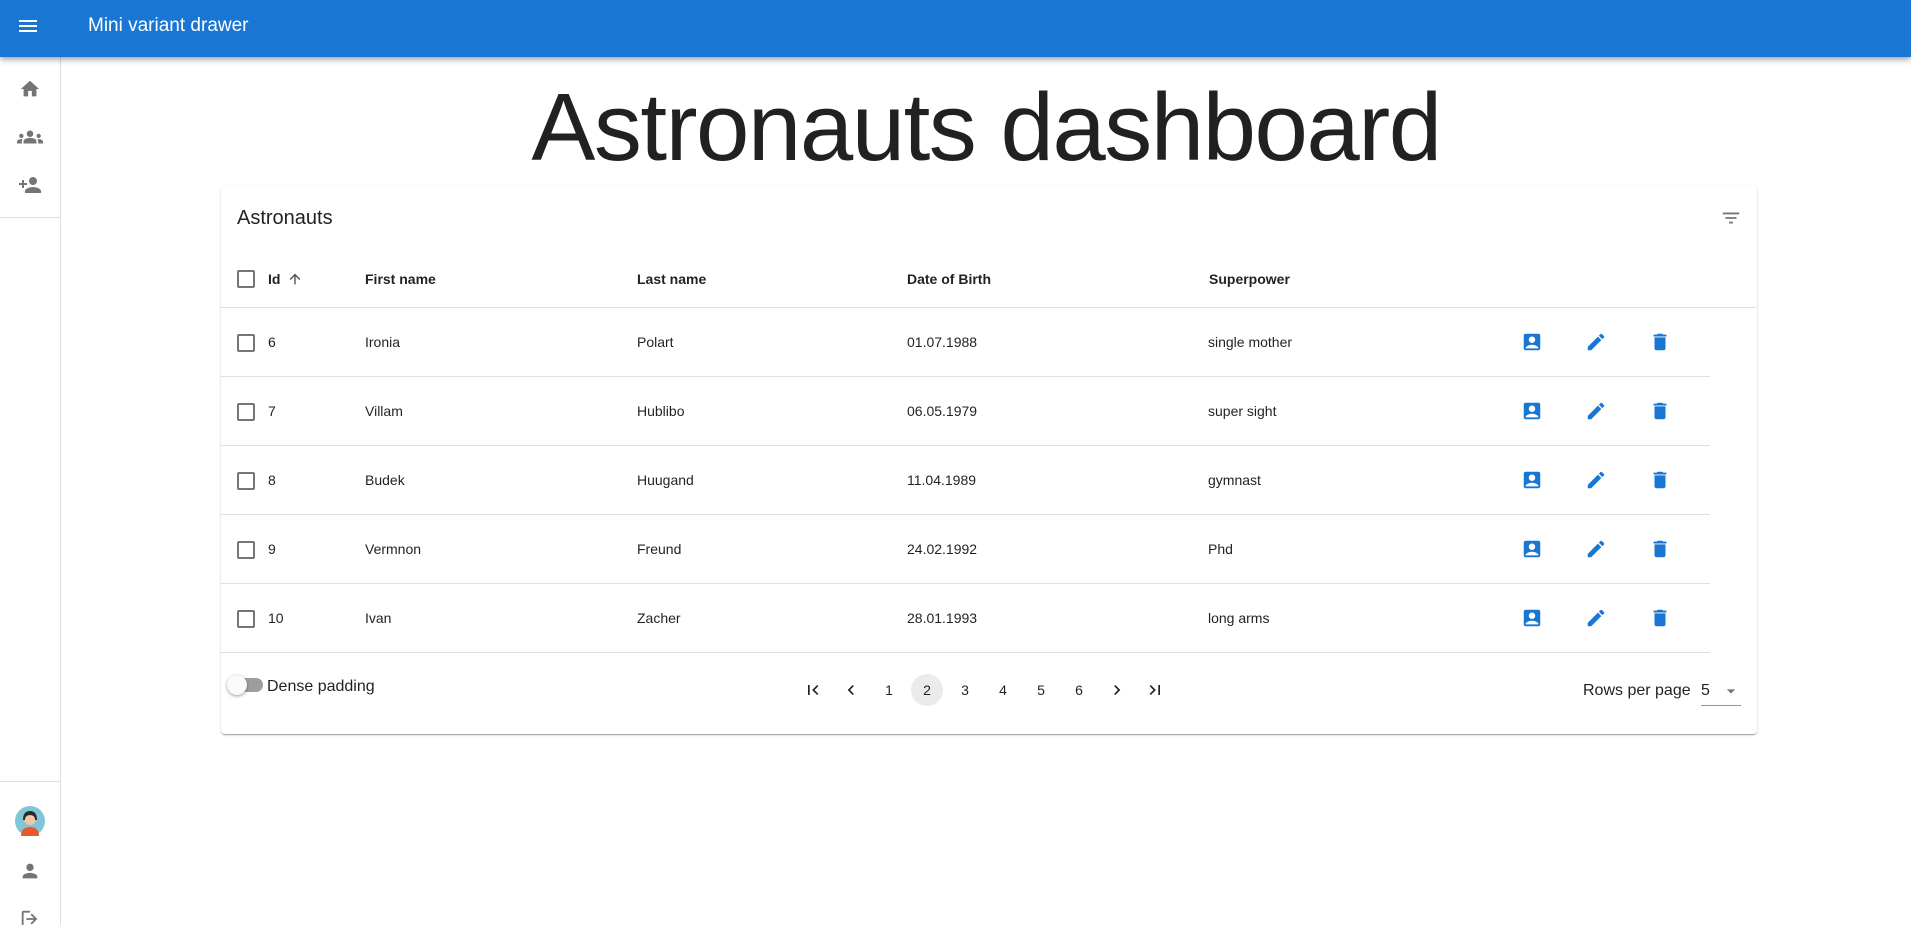  What do you see at coordinates (1117, 690) in the screenshot?
I see `next-page-button` at bounding box center [1117, 690].